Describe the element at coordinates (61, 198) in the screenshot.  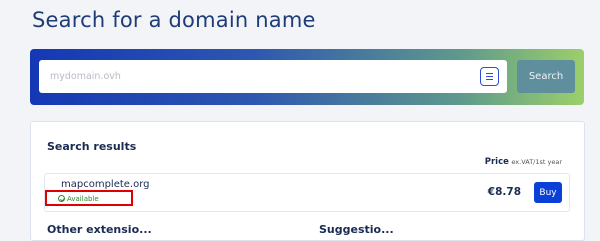
I see `check-circle-icon` at that location.